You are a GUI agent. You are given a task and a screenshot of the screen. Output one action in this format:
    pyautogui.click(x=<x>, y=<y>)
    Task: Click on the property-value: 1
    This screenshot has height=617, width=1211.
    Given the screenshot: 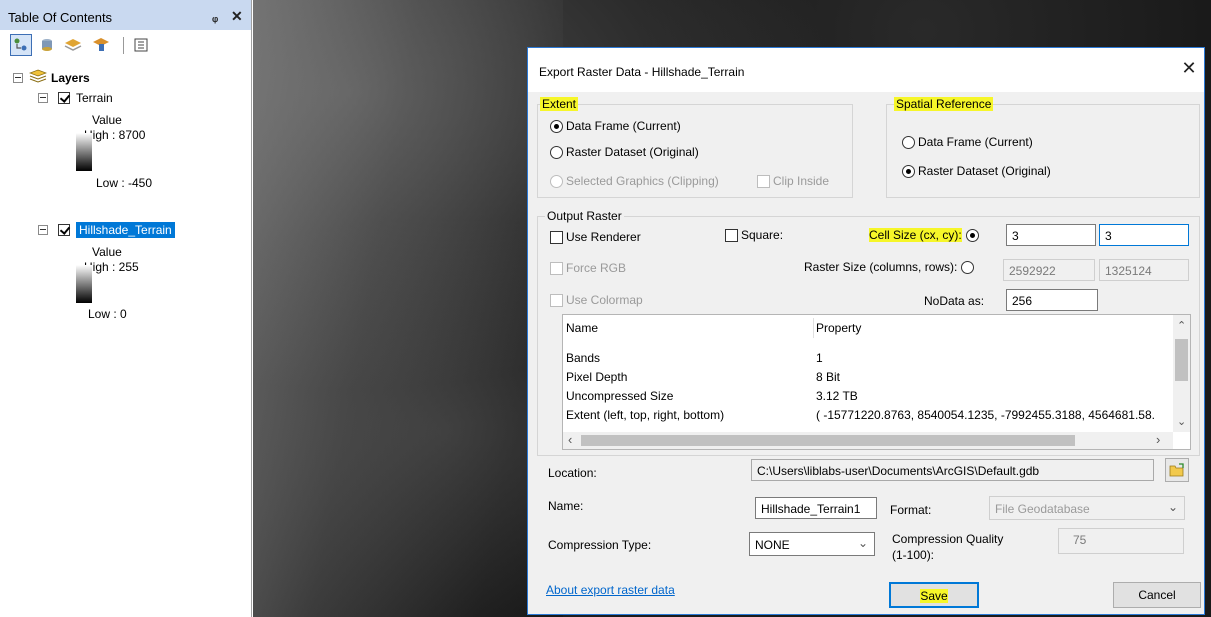 What is the action you would take?
    pyautogui.click(x=819, y=358)
    